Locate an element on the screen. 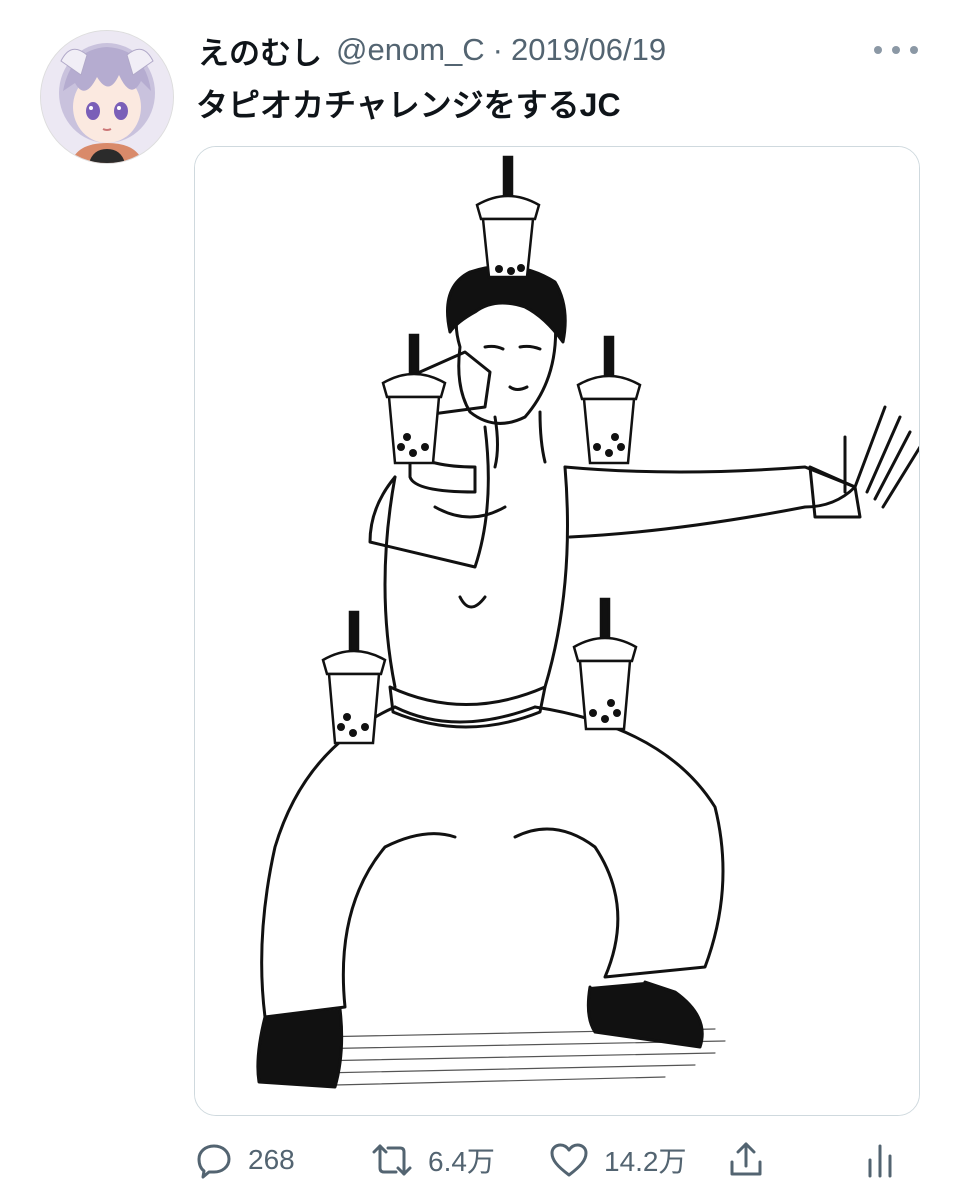 Image resolution: width=960 pixels, height=1200 pixels. share-button is located at coordinates (746, 1160).